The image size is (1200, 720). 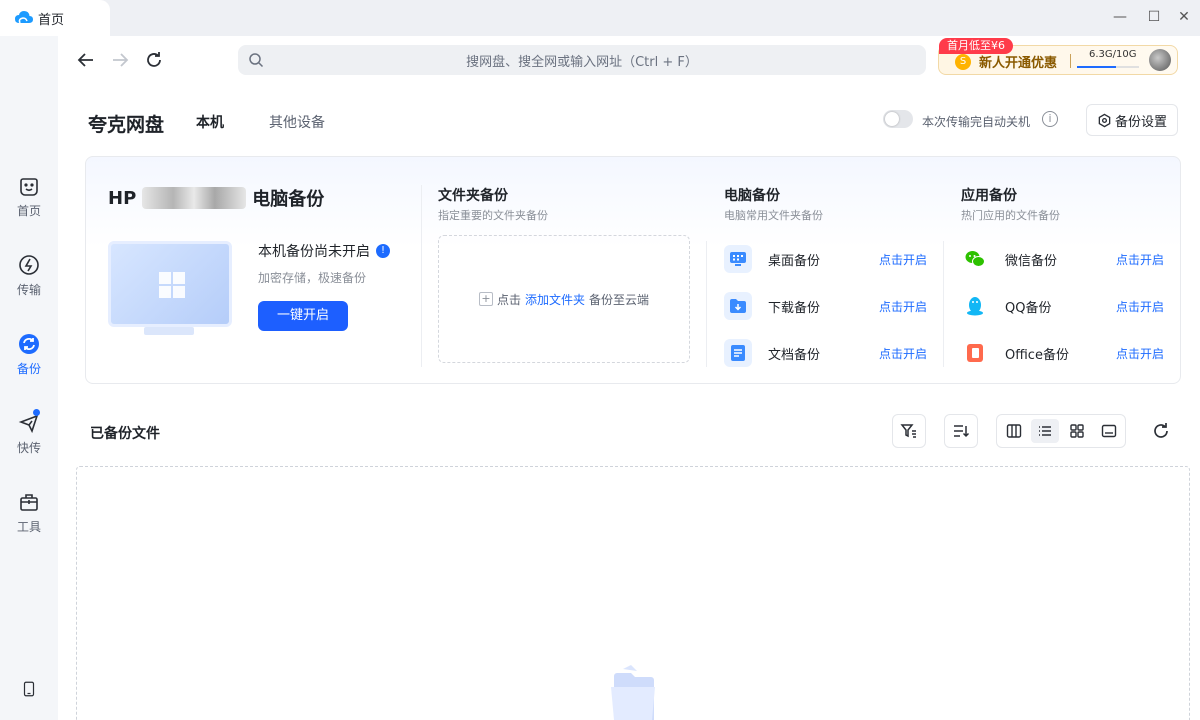 What do you see at coordinates (619, 299) in the screenshot?
I see `dropzone-suffix: 备份至云端` at bounding box center [619, 299].